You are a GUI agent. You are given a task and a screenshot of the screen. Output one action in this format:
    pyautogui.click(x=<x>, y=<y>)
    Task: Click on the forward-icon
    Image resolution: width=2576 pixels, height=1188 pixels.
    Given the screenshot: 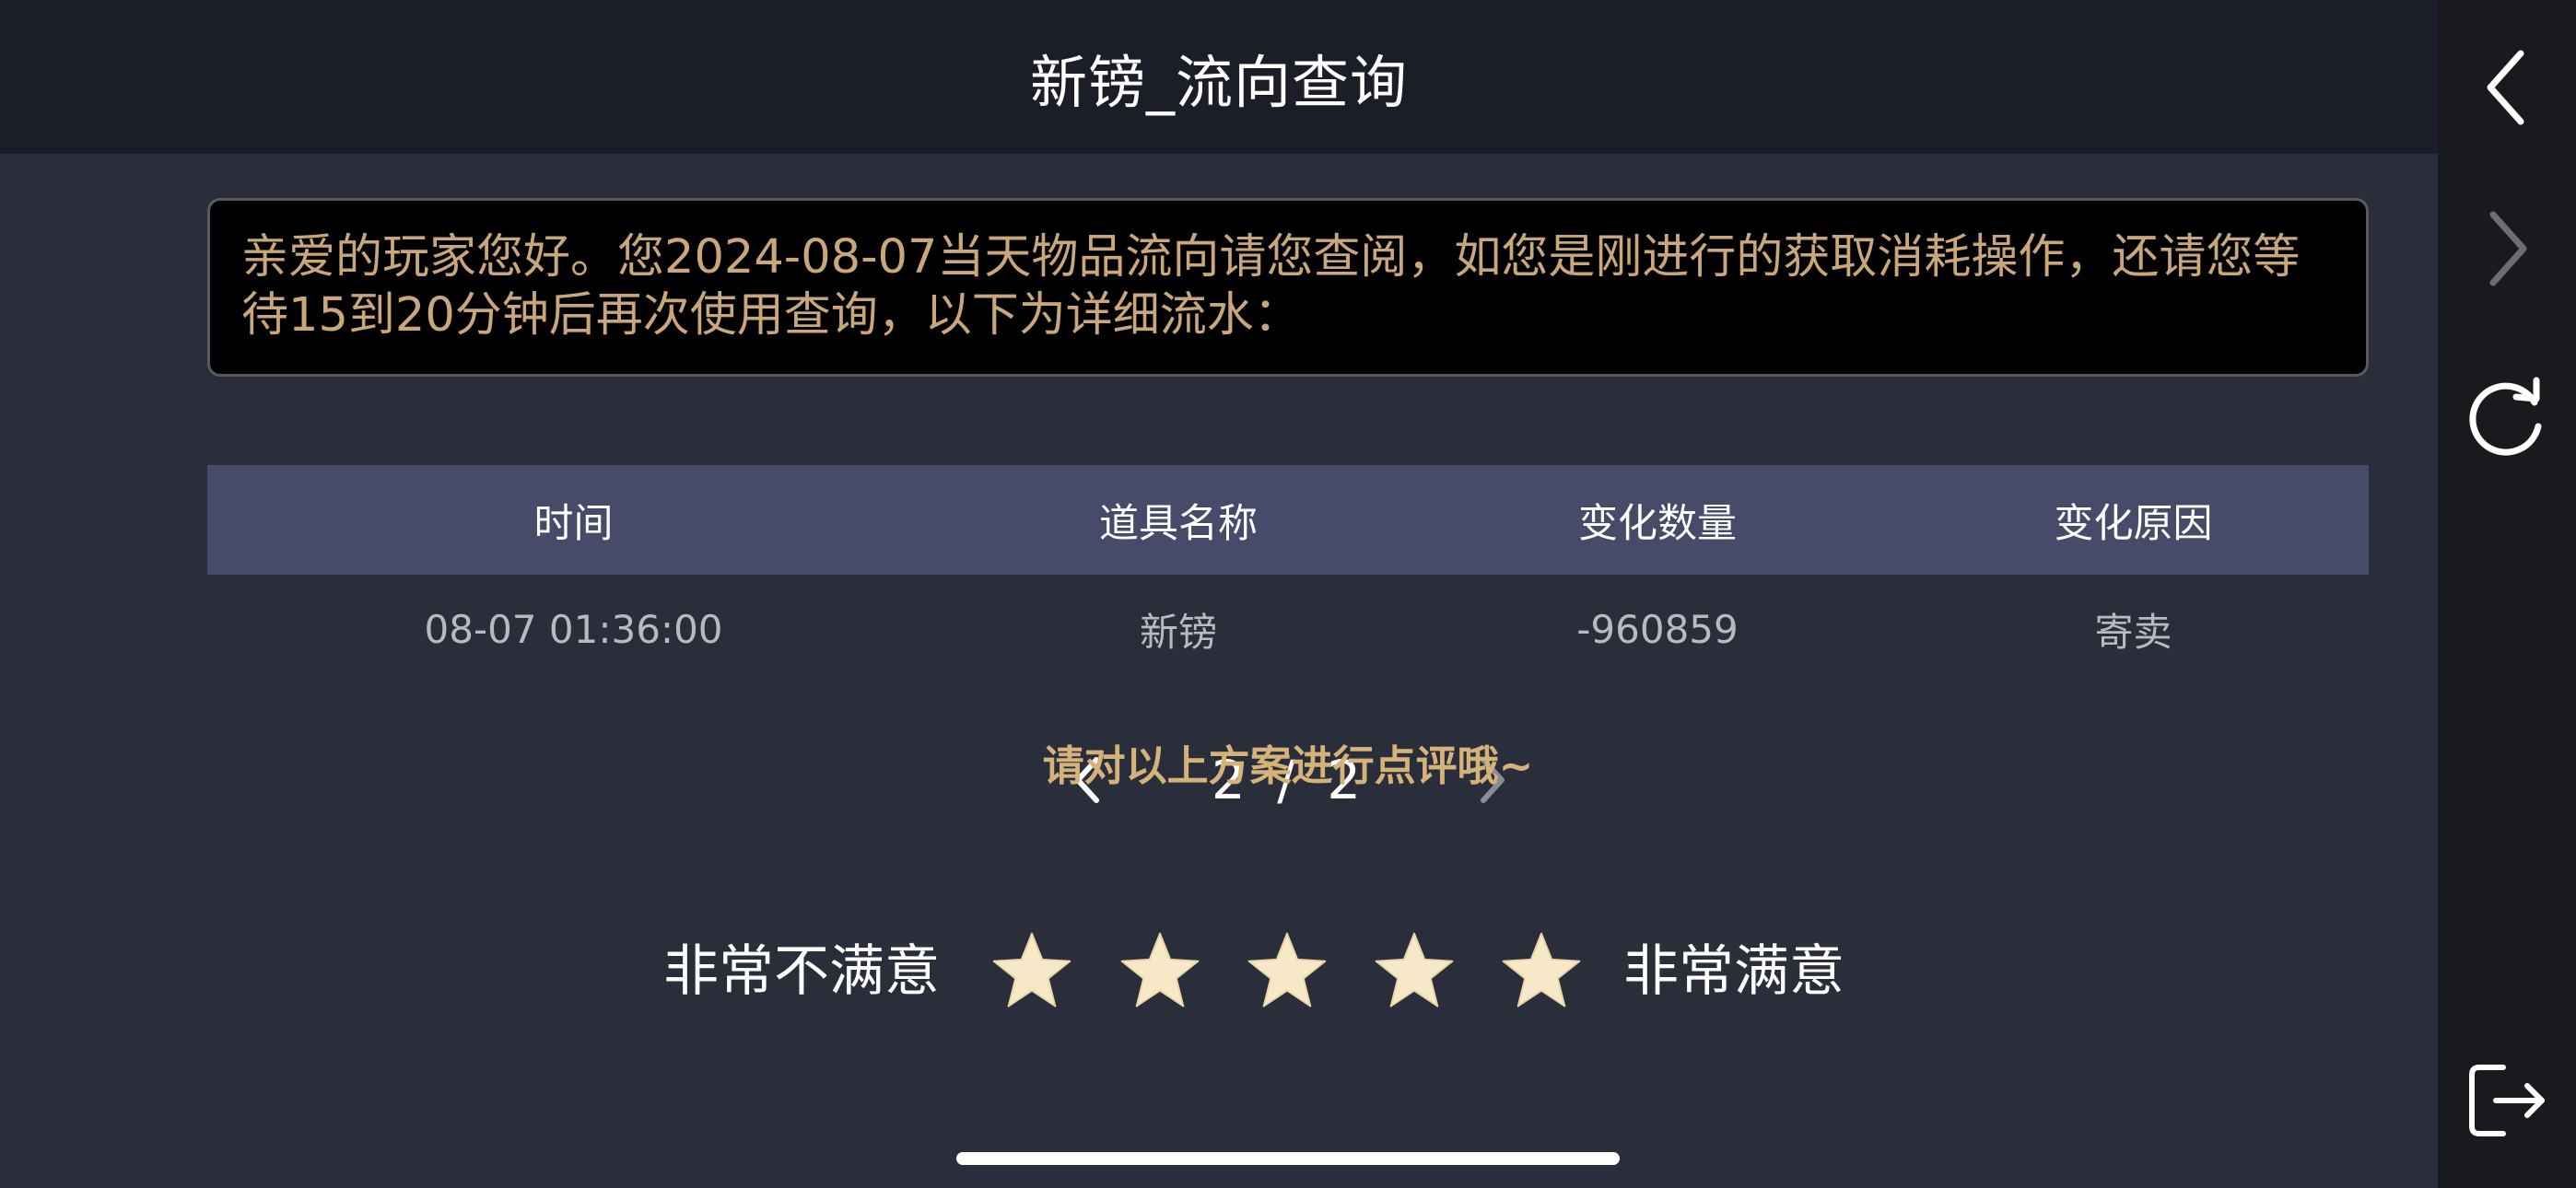 What is the action you would take?
    pyautogui.click(x=2508, y=249)
    